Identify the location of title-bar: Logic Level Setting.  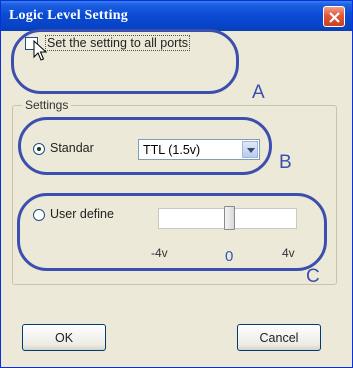
(176, 16).